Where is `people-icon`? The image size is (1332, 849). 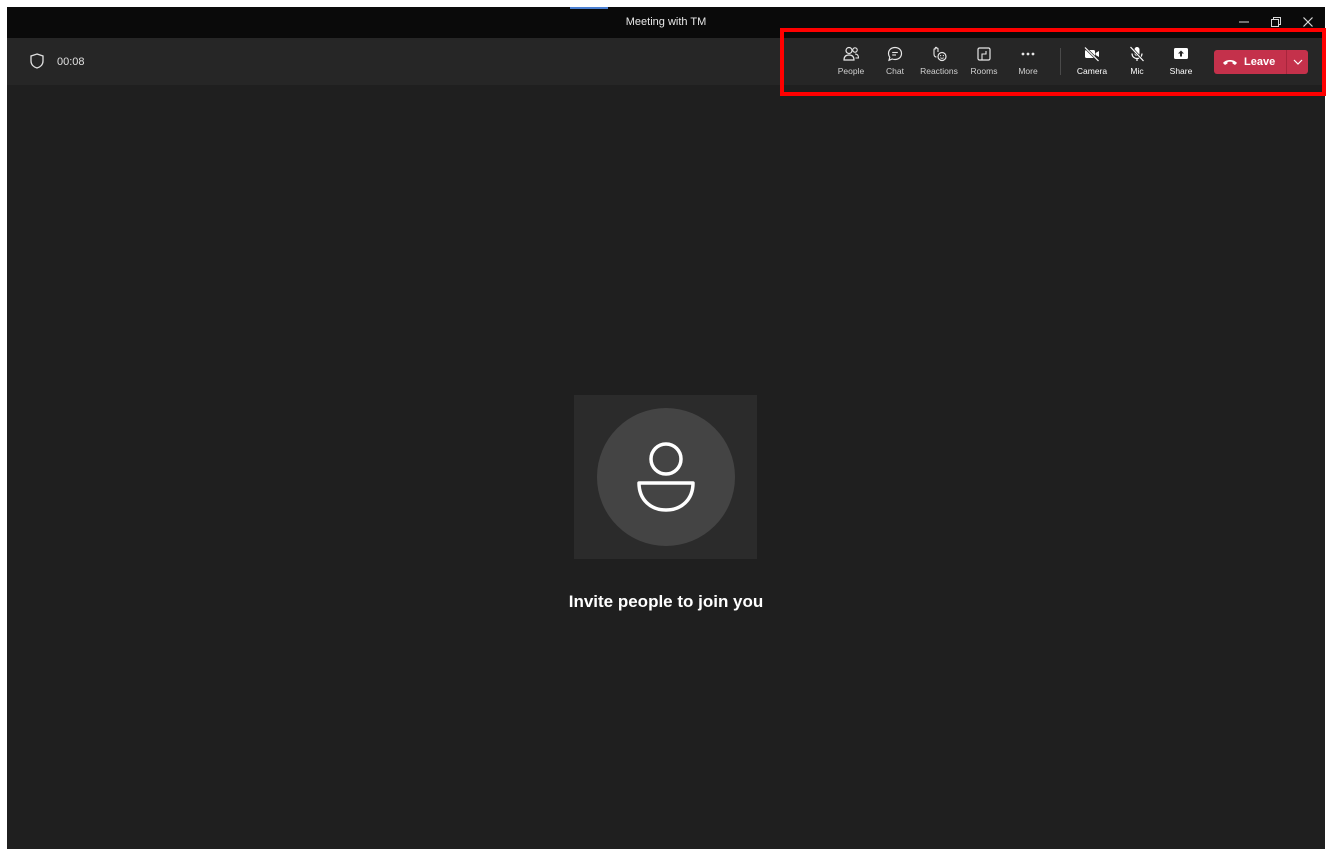 people-icon is located at coordinates (851, 53).